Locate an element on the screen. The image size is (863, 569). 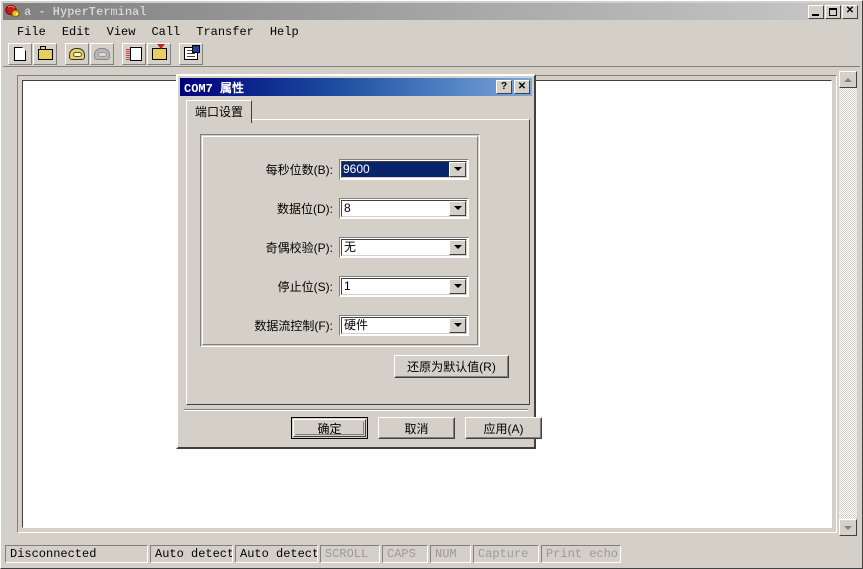
toolbar-new-connection-button is located at coordinates (20, 53).